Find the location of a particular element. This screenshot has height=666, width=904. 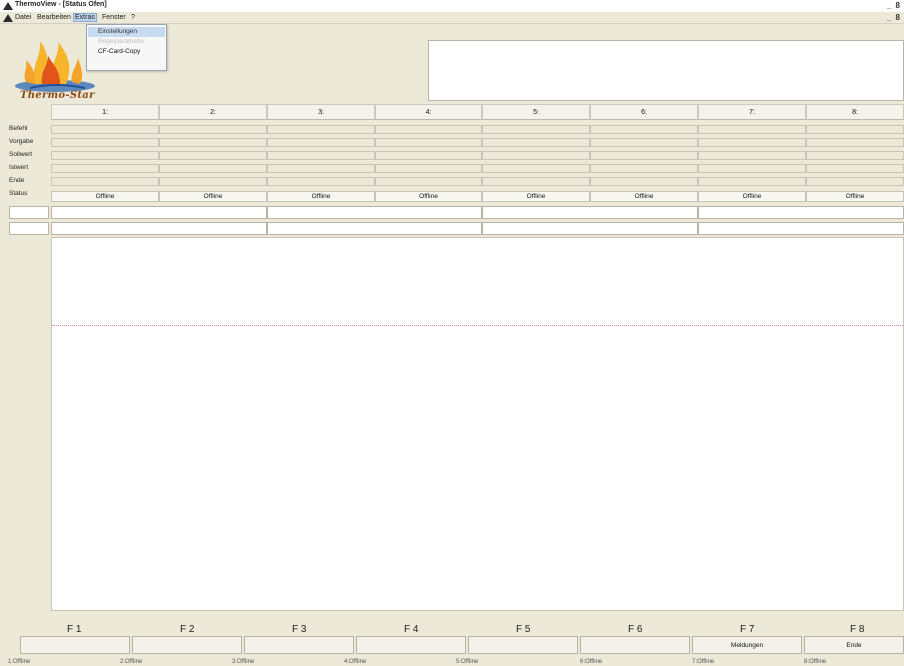

mdi-window-controls: _ 8 is located at coordinates (894, 17).